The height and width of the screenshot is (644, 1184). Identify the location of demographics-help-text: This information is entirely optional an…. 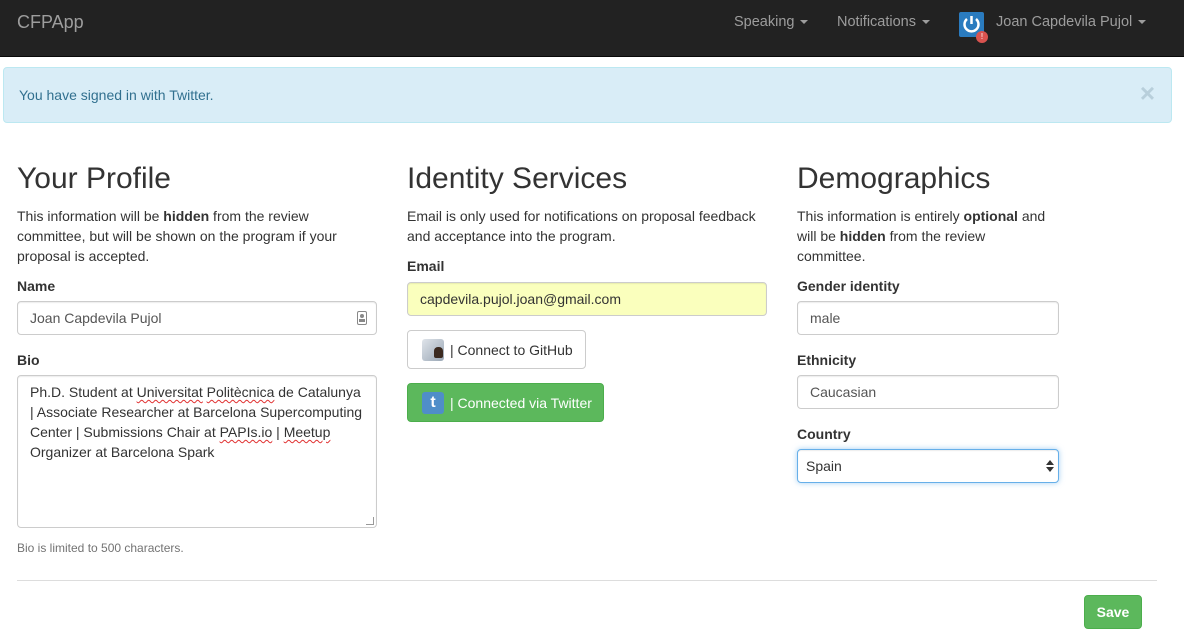
(927, 236).